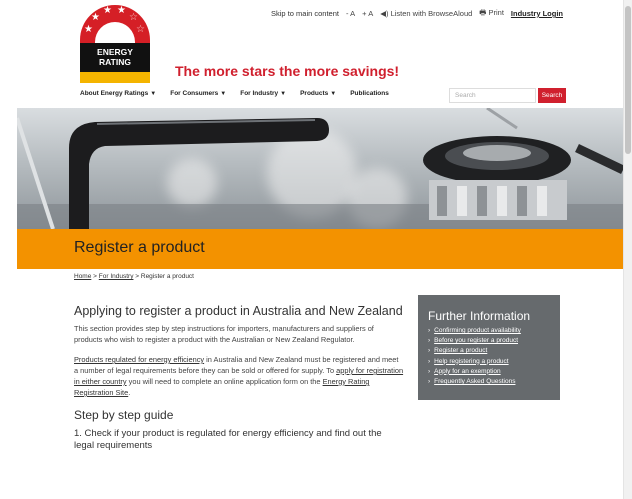 The height and width of the screenshot is (499, 632). Describe the element at coordinates (492, 95) in the screenshot. I see `search-input: Search` at that location.